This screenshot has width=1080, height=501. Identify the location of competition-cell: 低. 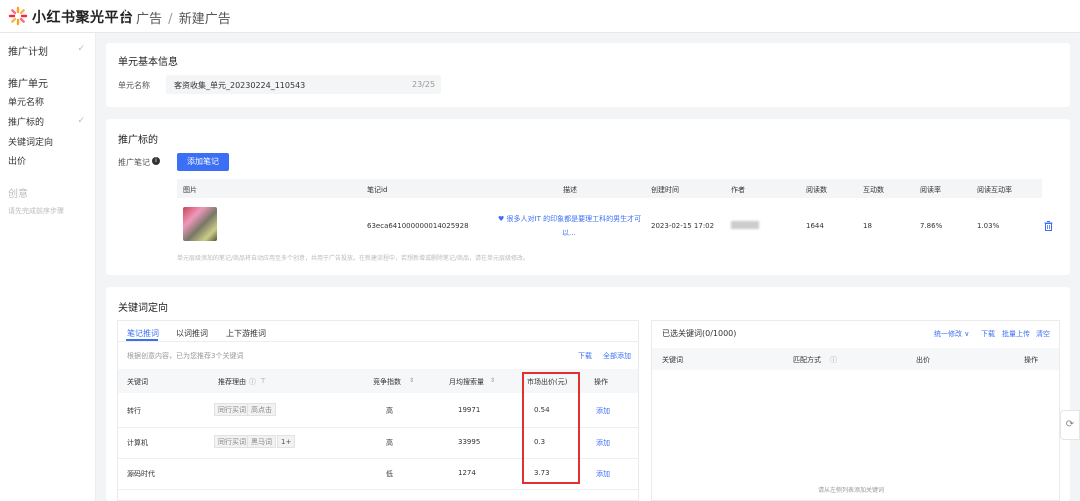
(389, 474).